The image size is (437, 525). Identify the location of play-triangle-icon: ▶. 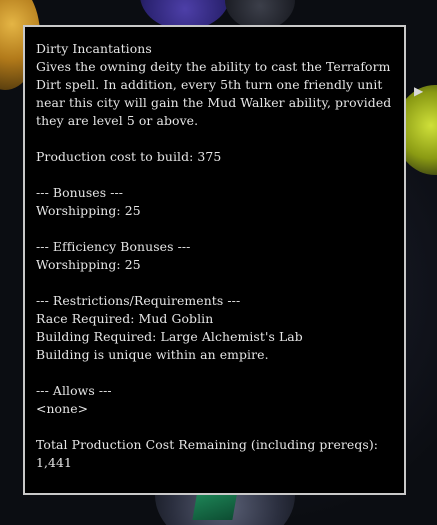
(419, 91).